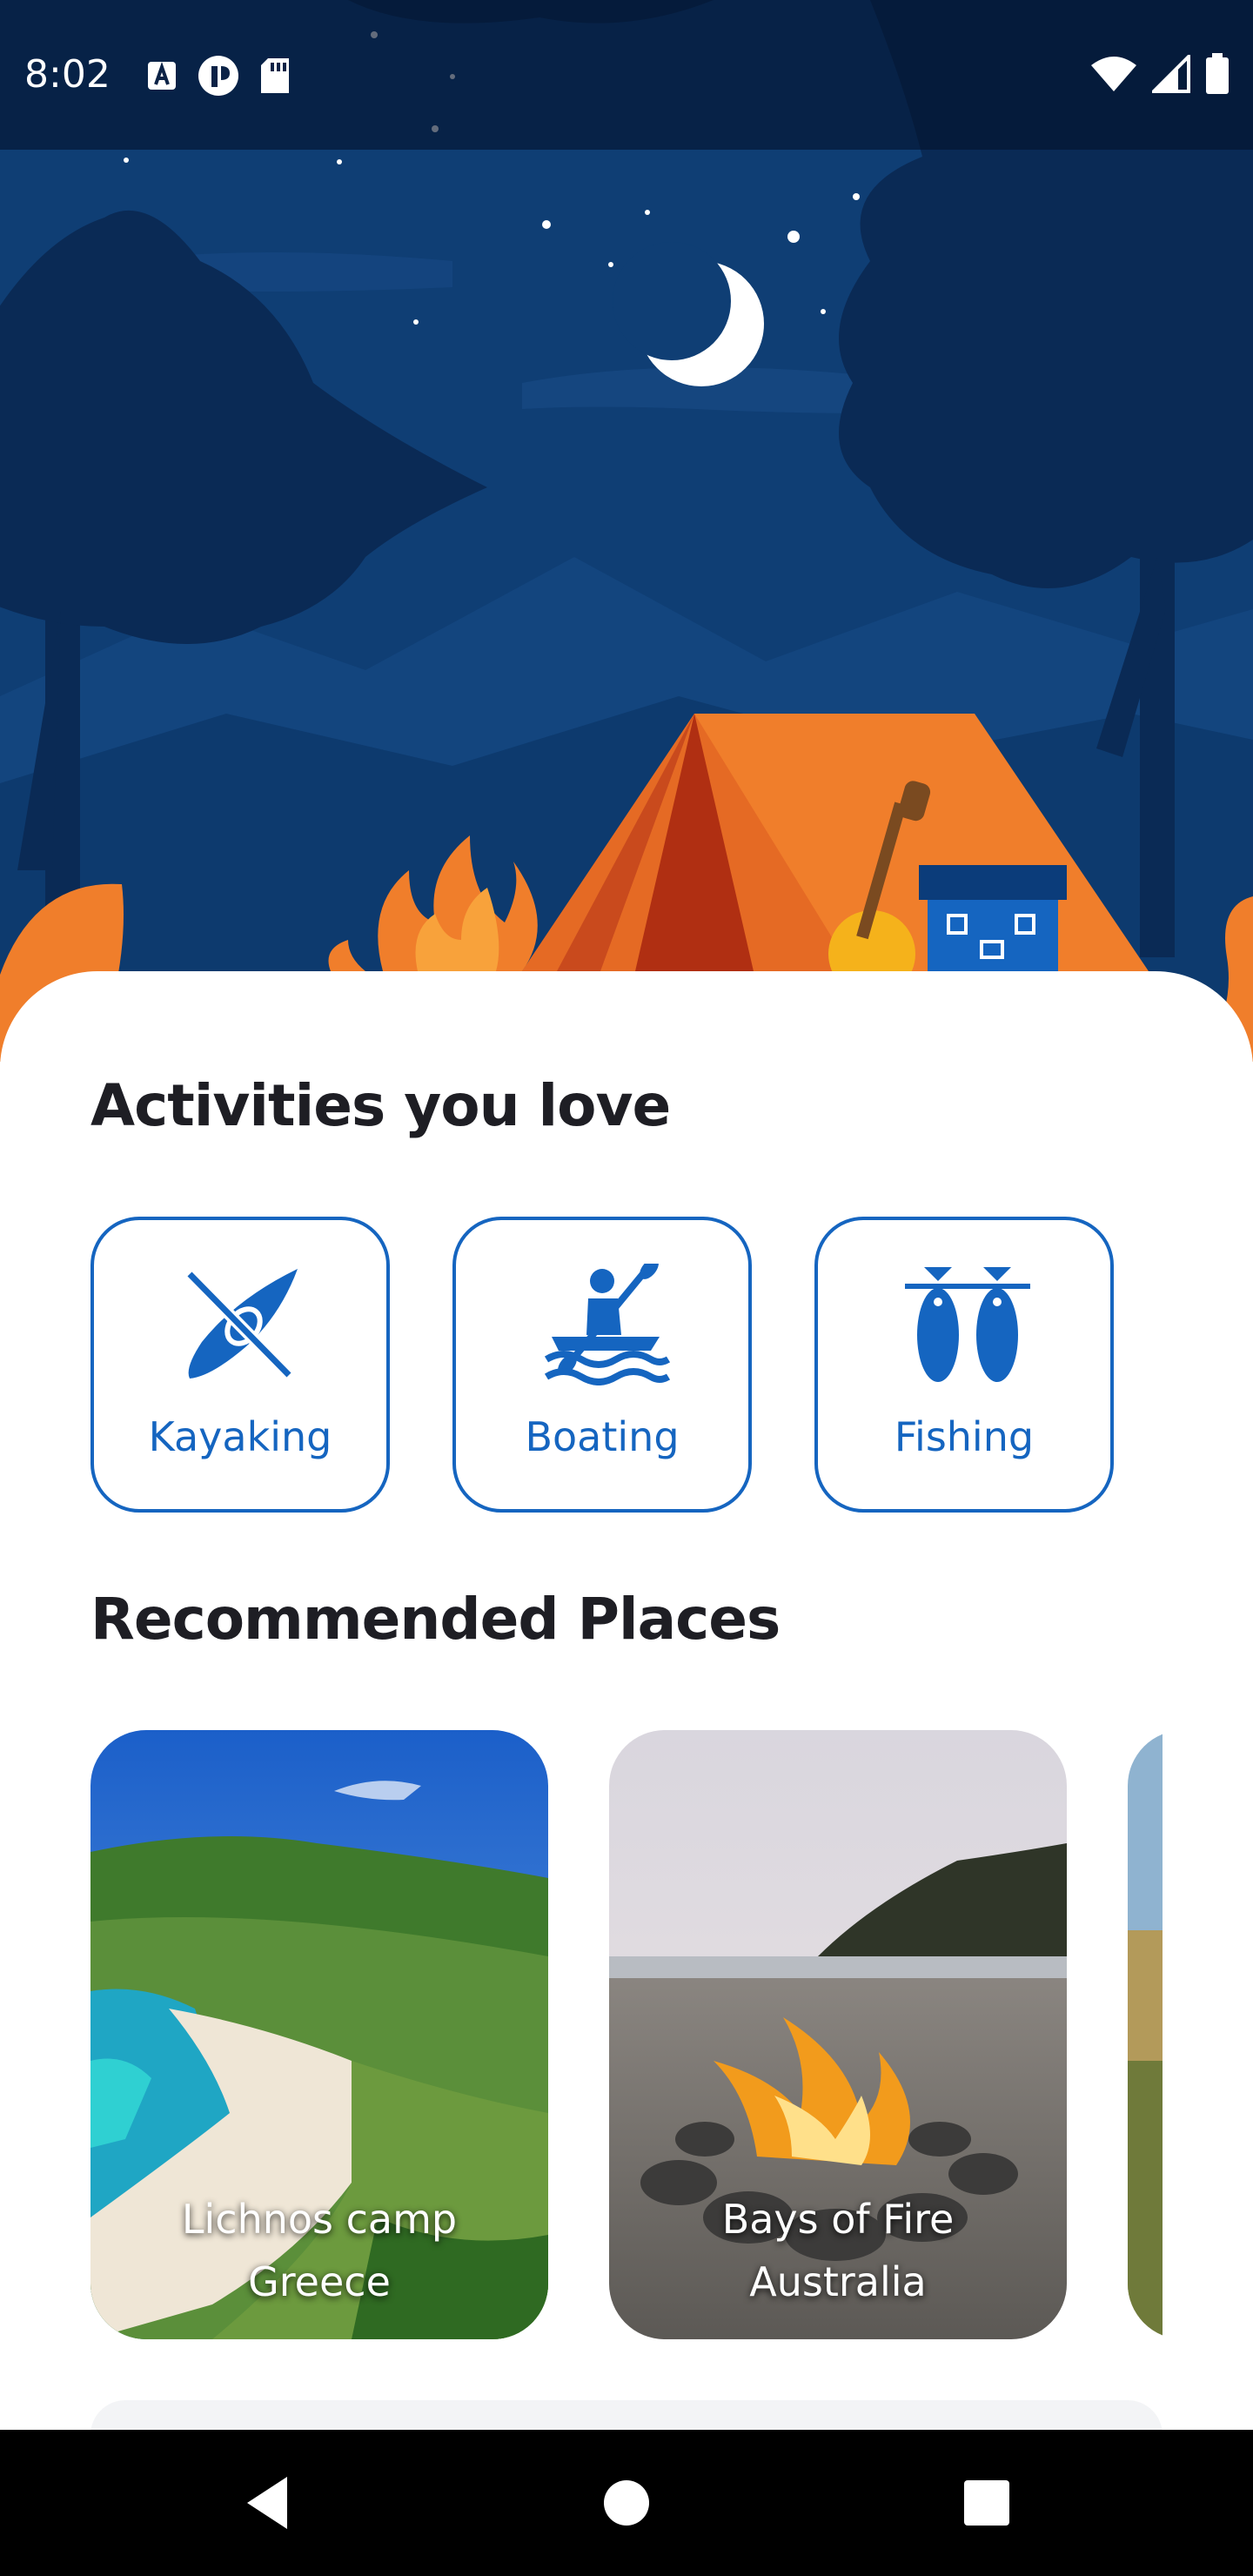  I want to click on place-card-bays-of-fire: Bays of Fire Australia, so click(838, 2035).